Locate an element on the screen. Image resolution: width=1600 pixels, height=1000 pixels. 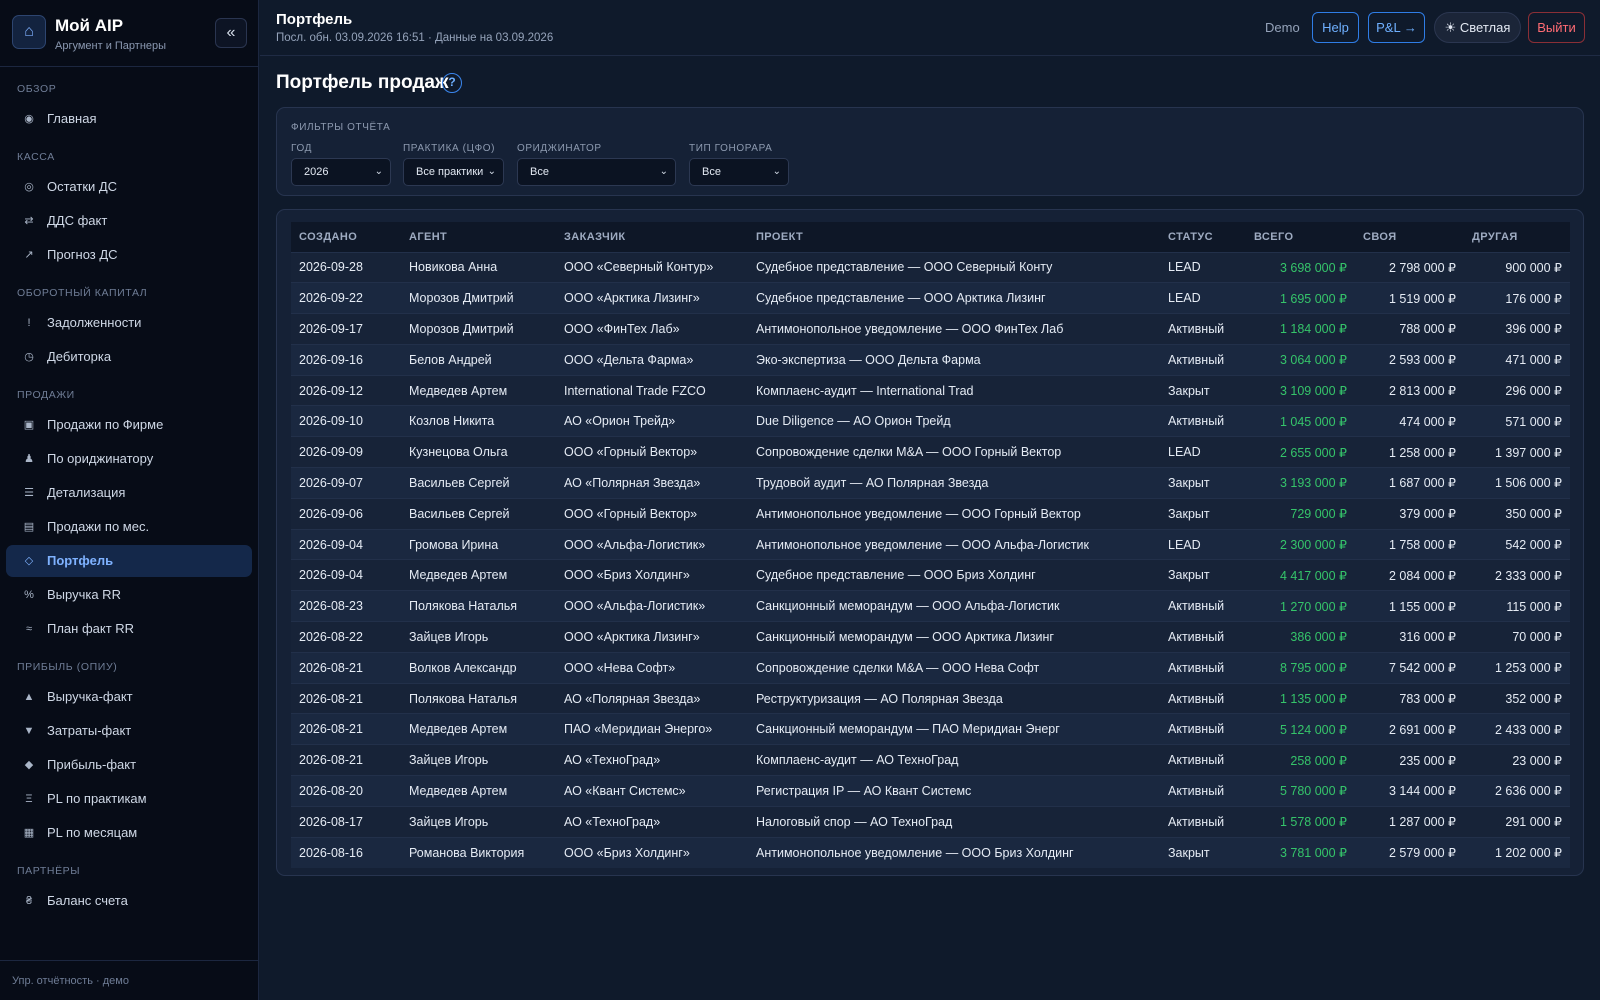
theme-toggle-button: ☀ Светлая is located at coordinates (1477, 27).